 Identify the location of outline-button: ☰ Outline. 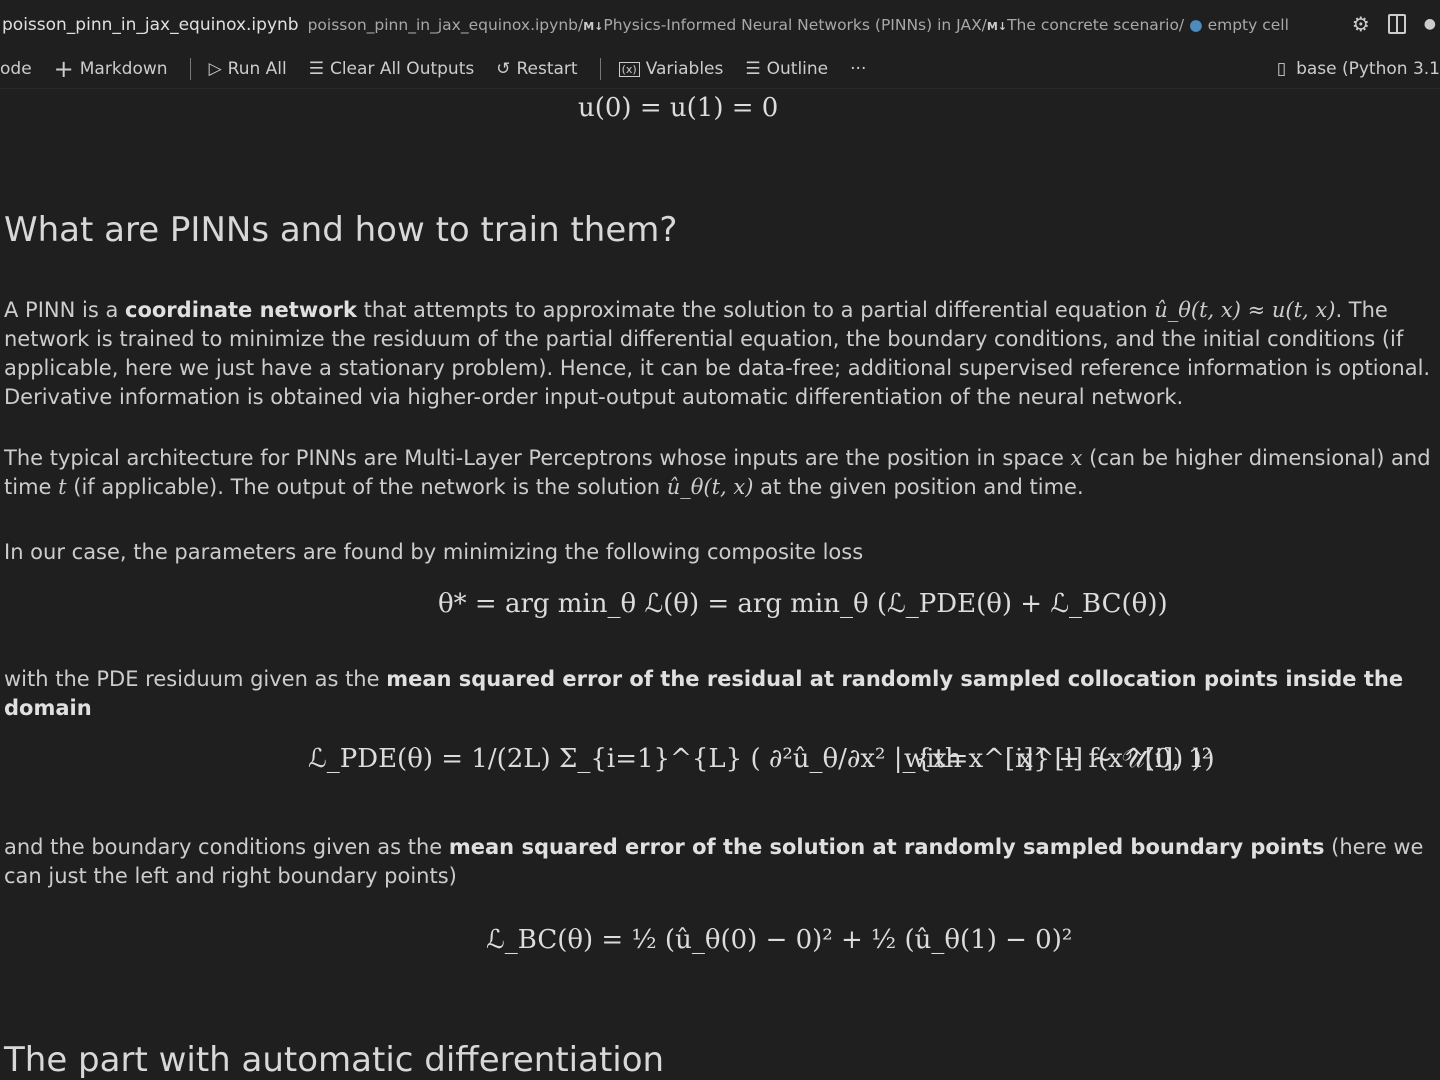
(786, 69).